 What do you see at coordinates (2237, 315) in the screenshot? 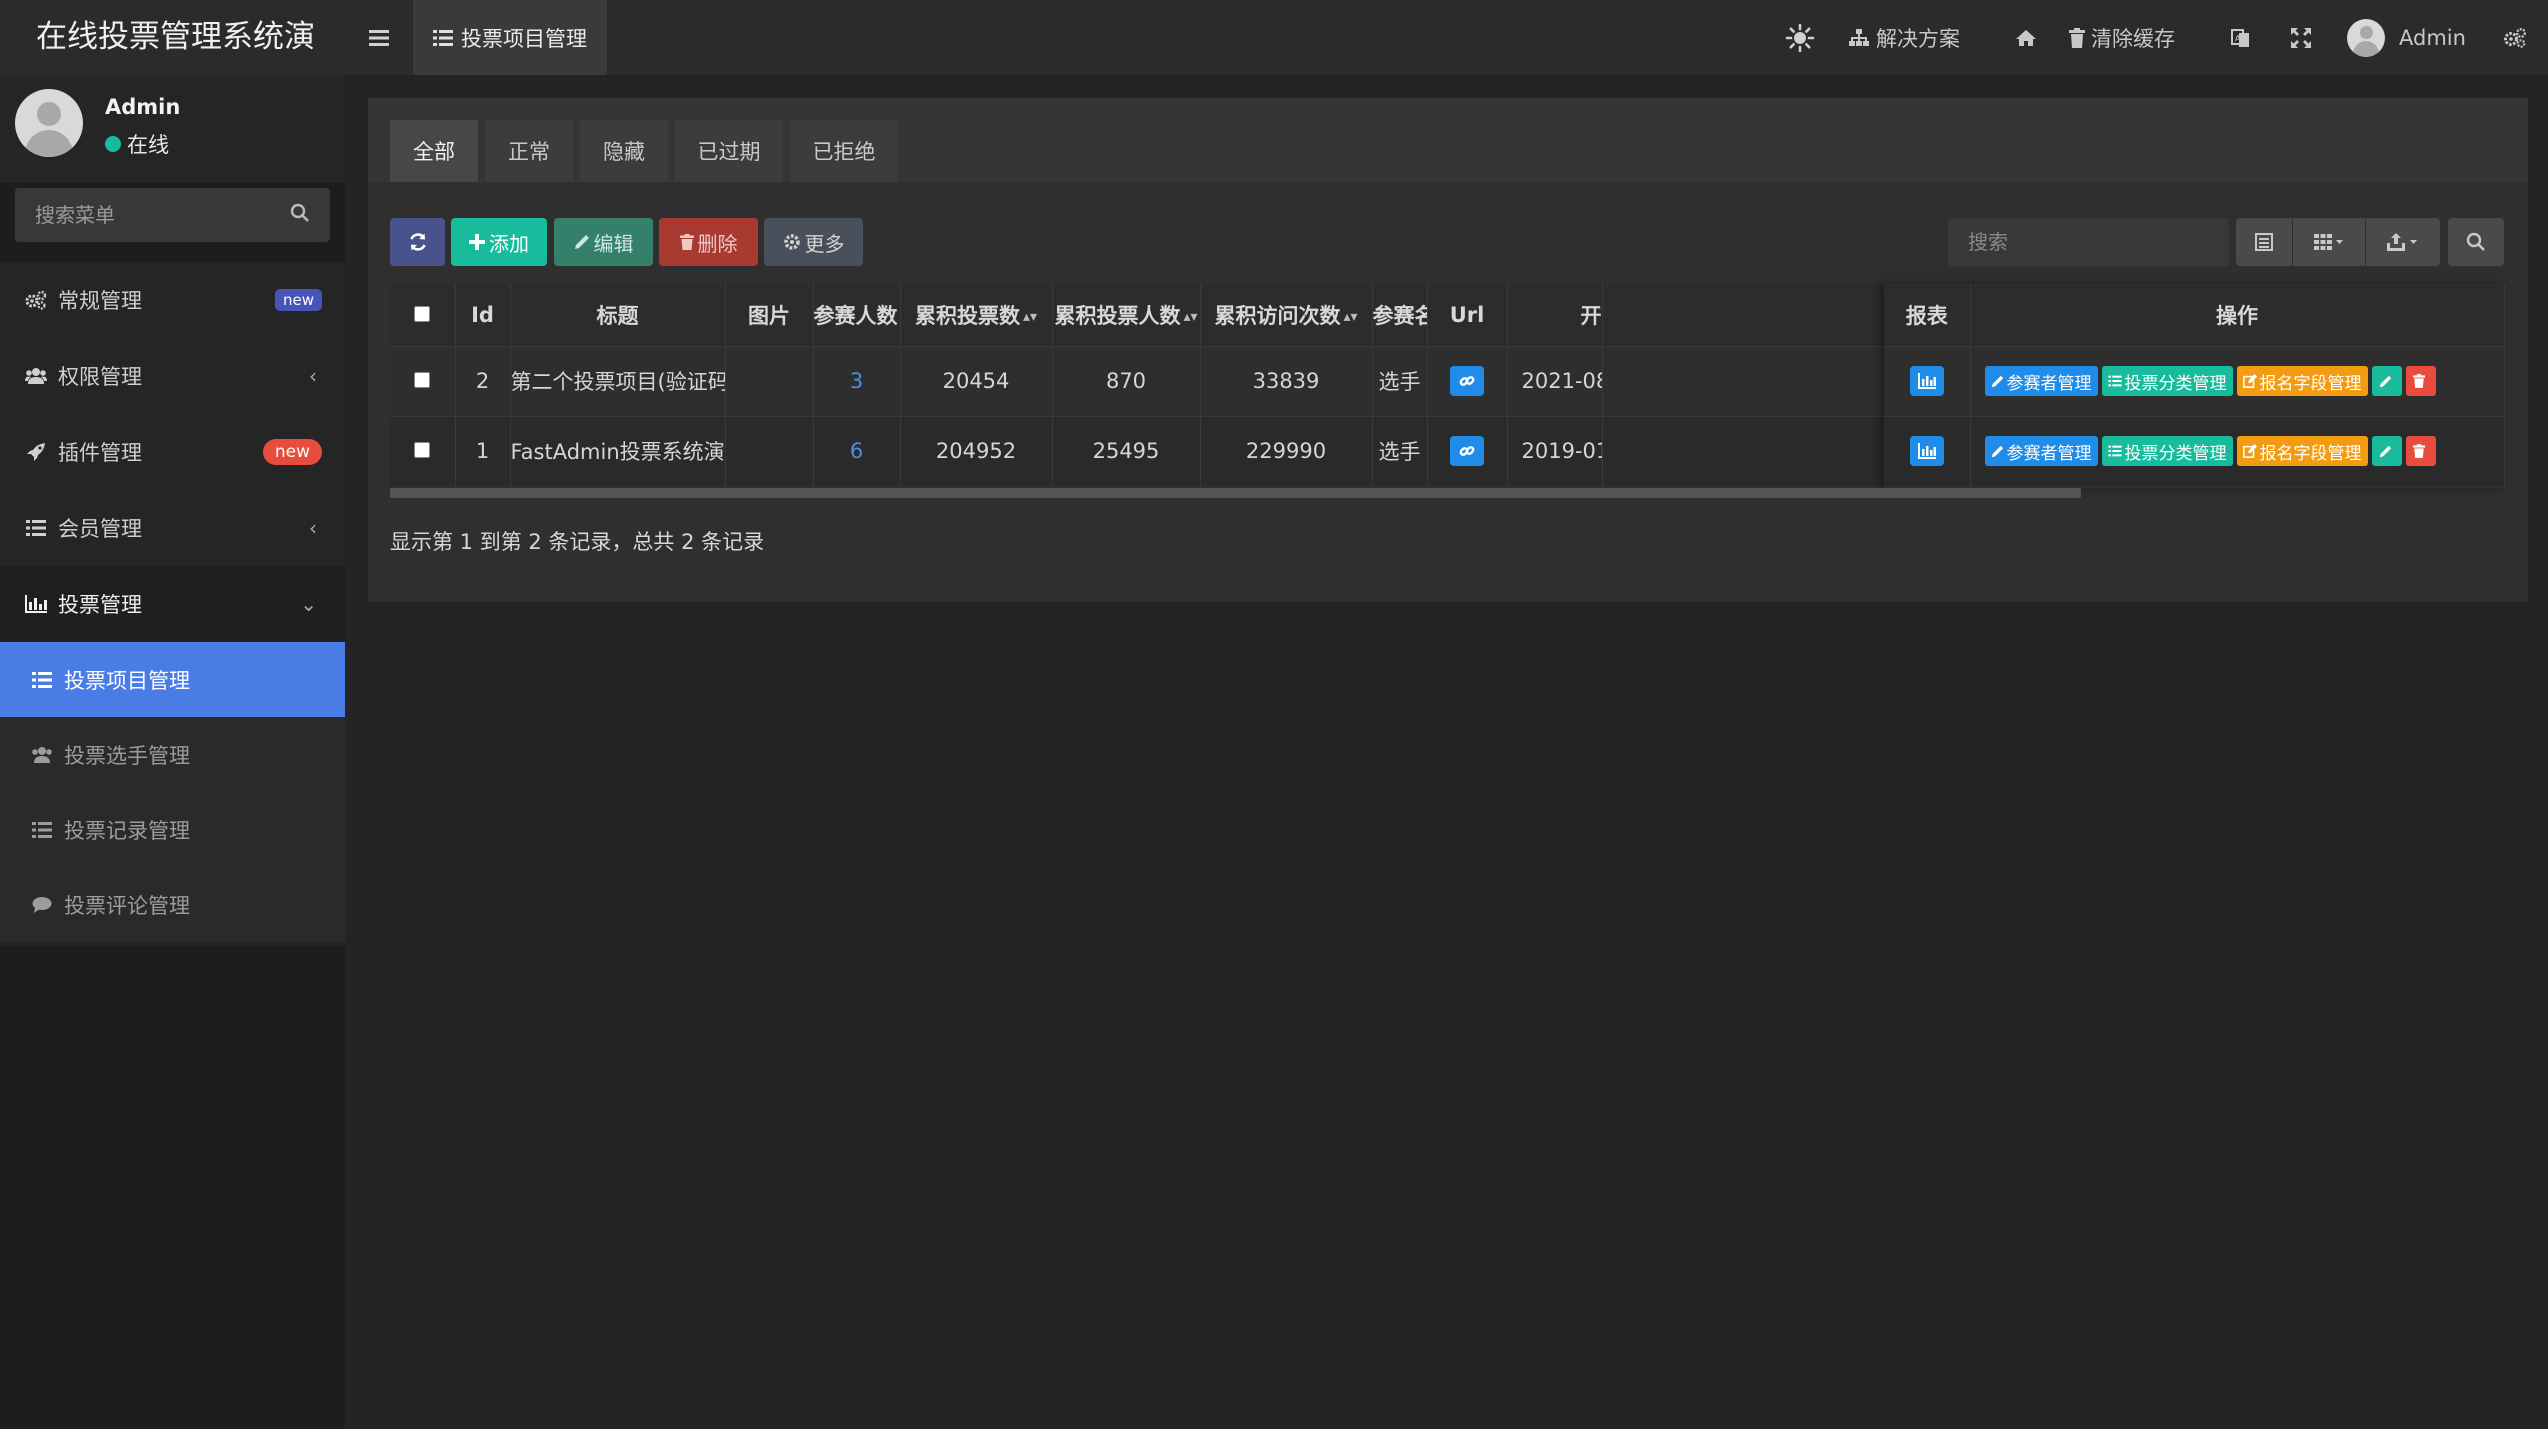
I see `col-operations: 操作` at bounding box center [2237, 315].